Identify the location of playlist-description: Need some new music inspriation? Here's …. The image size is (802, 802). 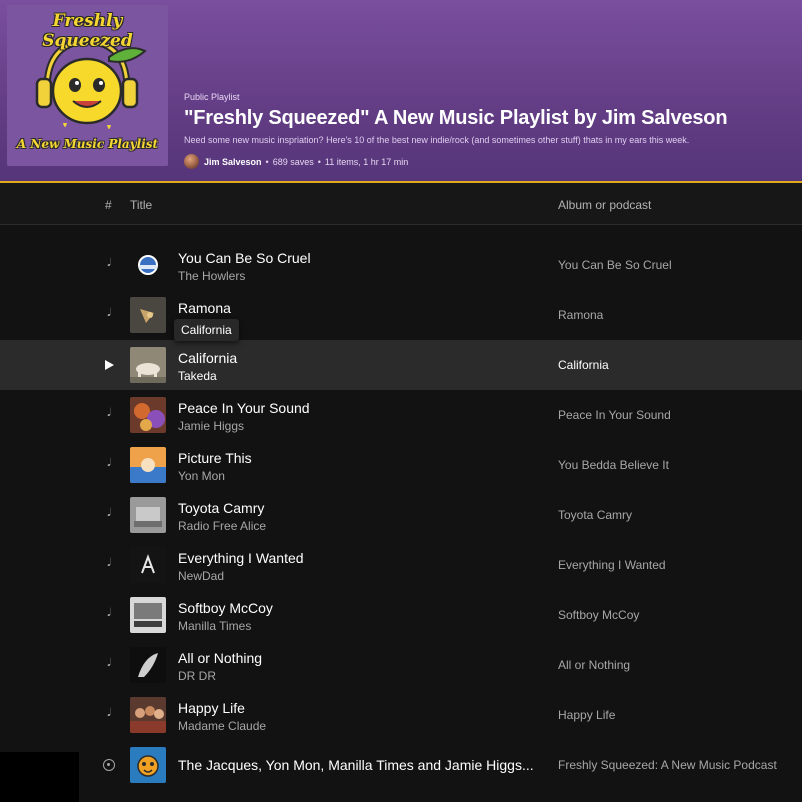
(437, 140).